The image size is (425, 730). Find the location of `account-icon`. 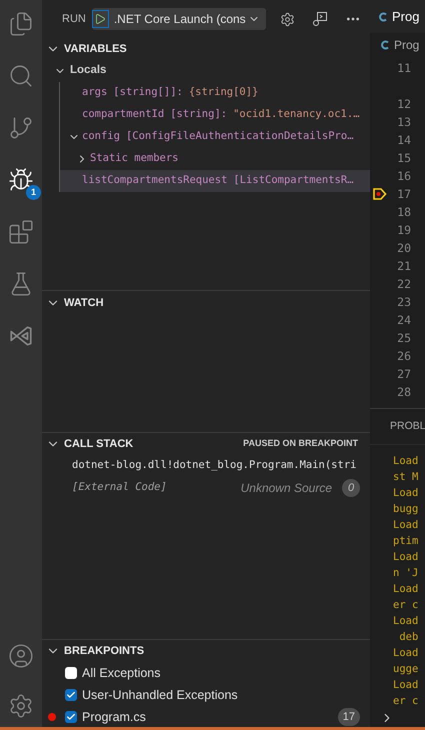

account-icon is located at coordinates (21, 656).